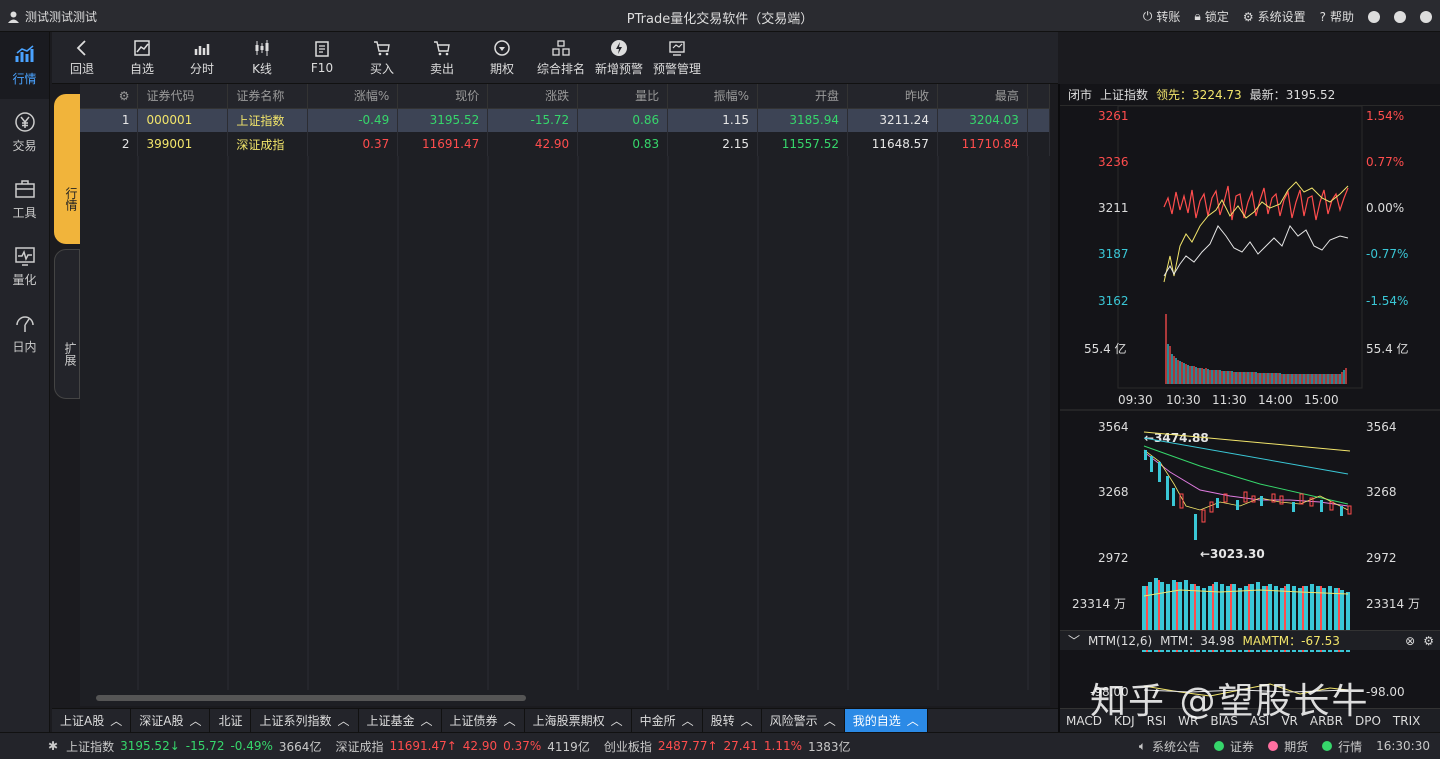 The width and height of the screenshot is (1440, 759). What do you see at coordinates (1410, 641) in the screenshot?
I see `close-icon: ⊗` at bounding box center [1410, 641].